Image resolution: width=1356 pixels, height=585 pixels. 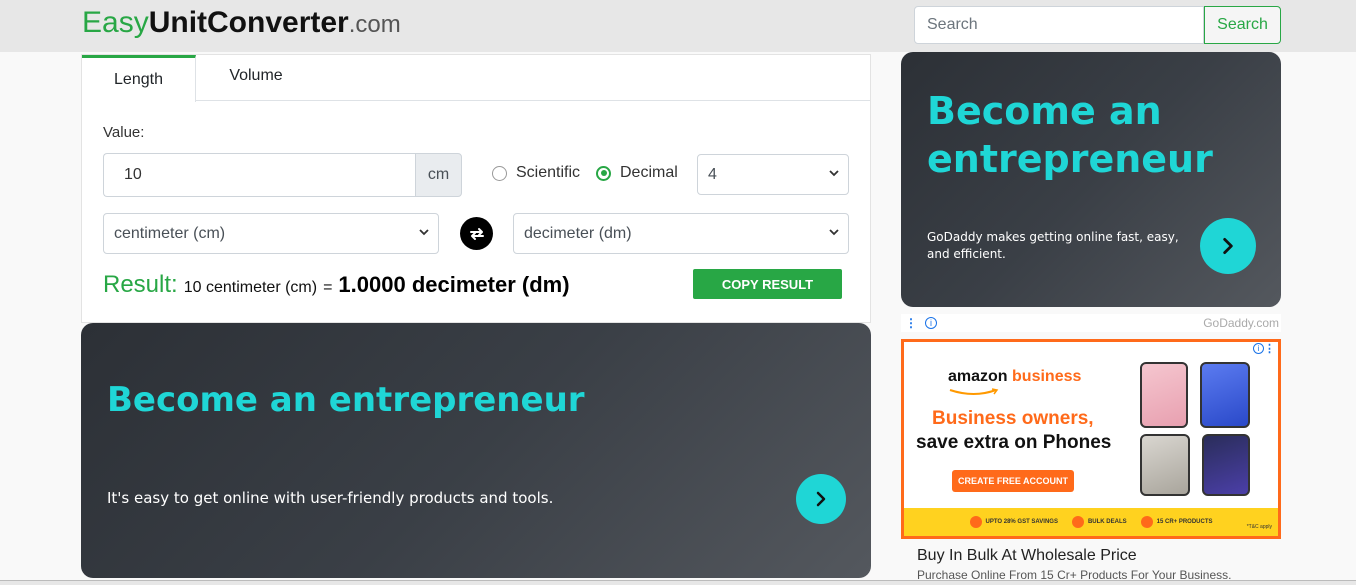 I want to click on benefit-label: 15 CR+ PRODUCTS, so click(x=1184, y=522).